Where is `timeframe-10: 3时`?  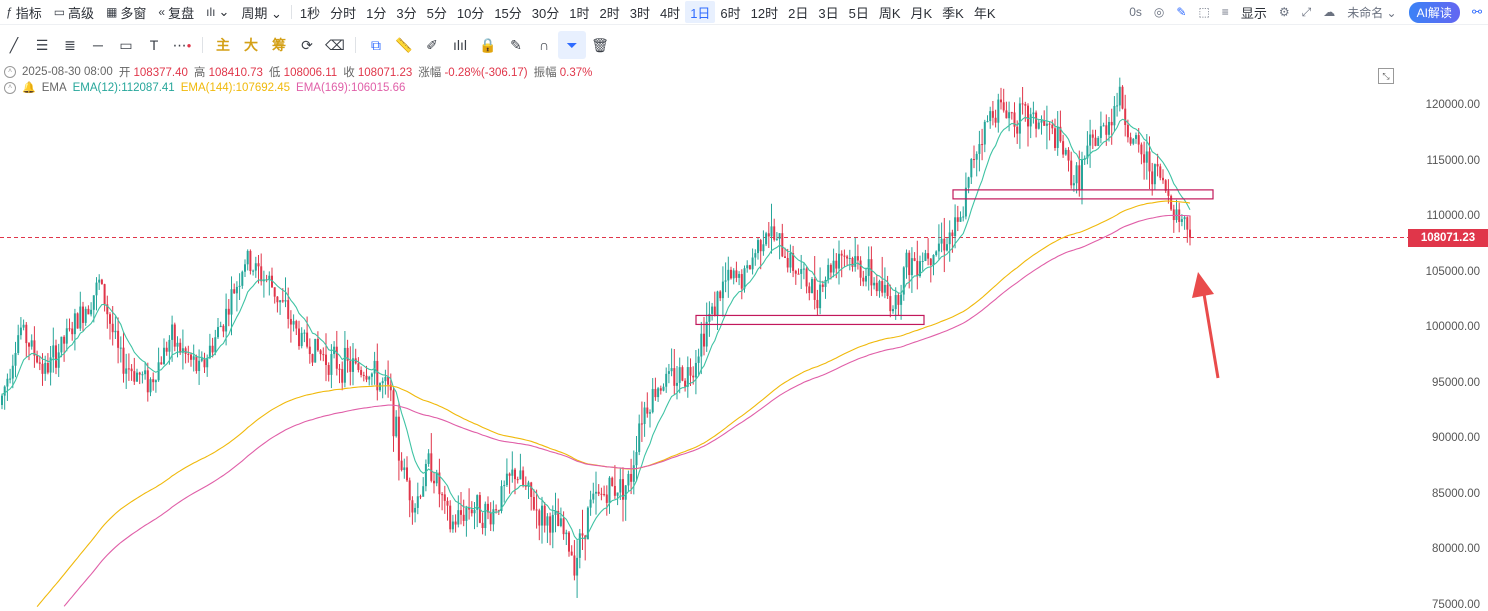 timeframe-10: 3时 is located at coordinates (640, 12).